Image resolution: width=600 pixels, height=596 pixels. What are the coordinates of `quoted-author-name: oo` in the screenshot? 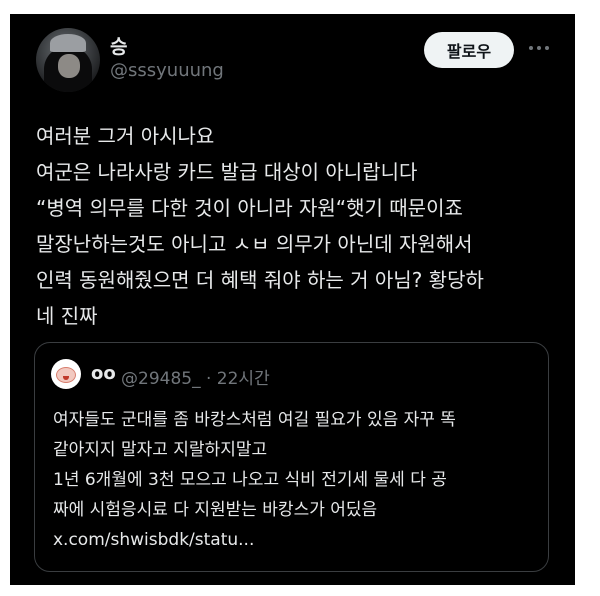 It's located at (103, 373).